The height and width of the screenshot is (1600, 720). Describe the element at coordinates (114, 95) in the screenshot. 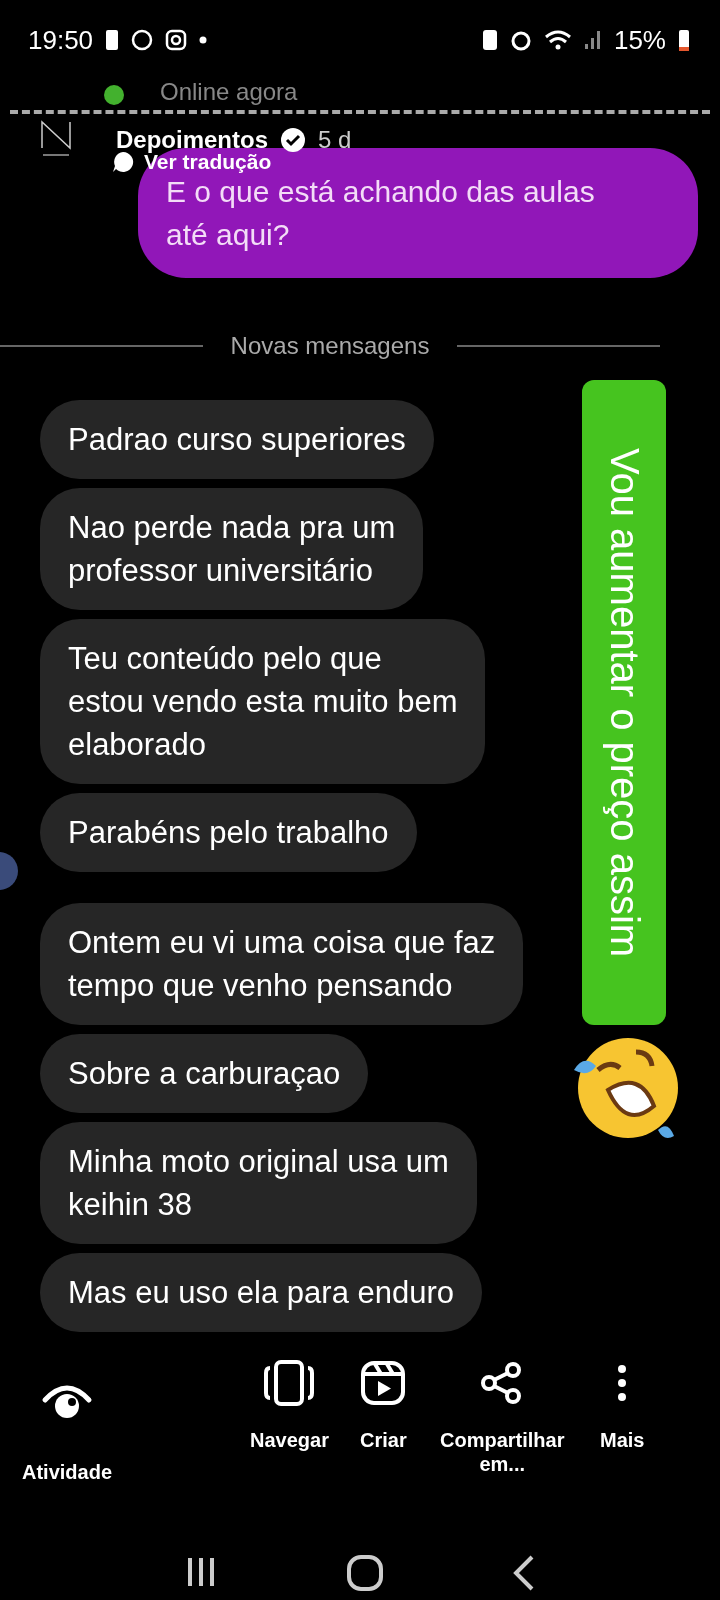

I see `online-dot` at that location.